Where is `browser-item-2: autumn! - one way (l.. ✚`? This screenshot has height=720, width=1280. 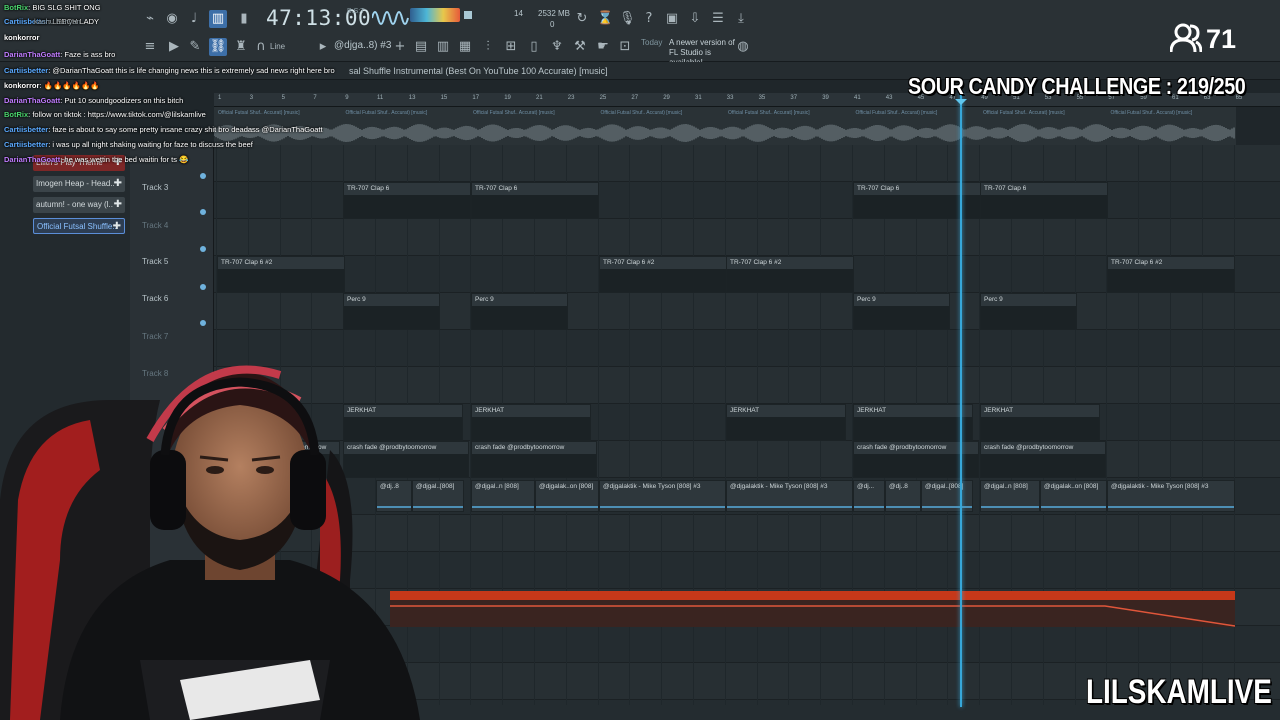 browser-item-2: autumn! - one way (l.. ✚ is located at coordinates (79, 205).